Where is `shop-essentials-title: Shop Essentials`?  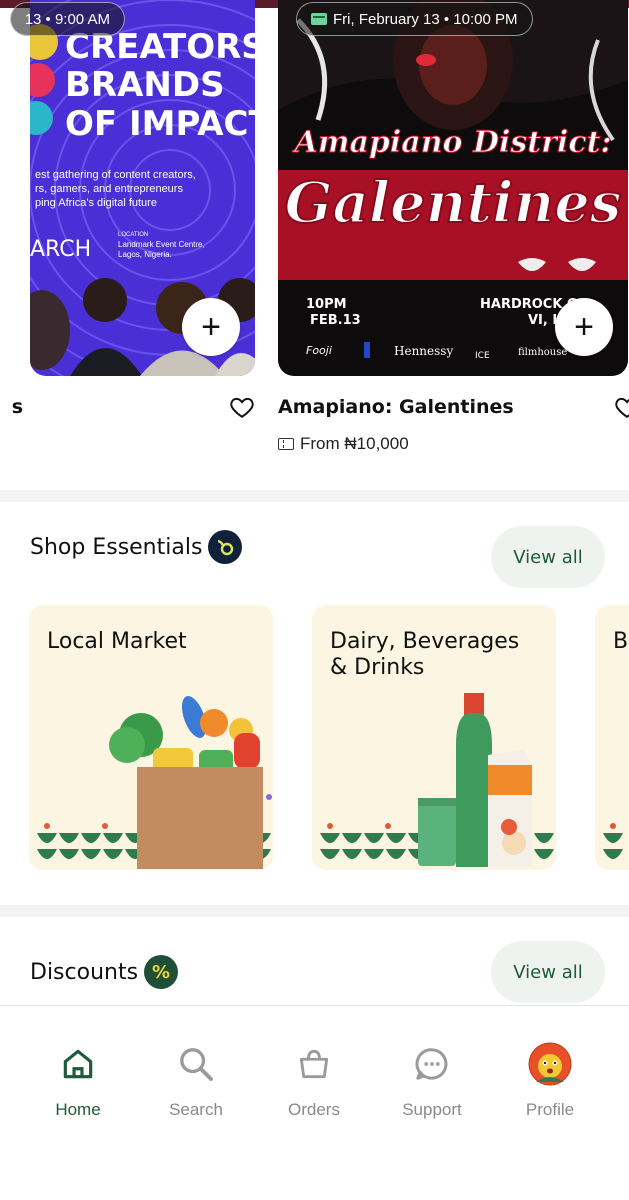
shop-essentials-title: Shop Essentials is located at coordinates (116, 547).